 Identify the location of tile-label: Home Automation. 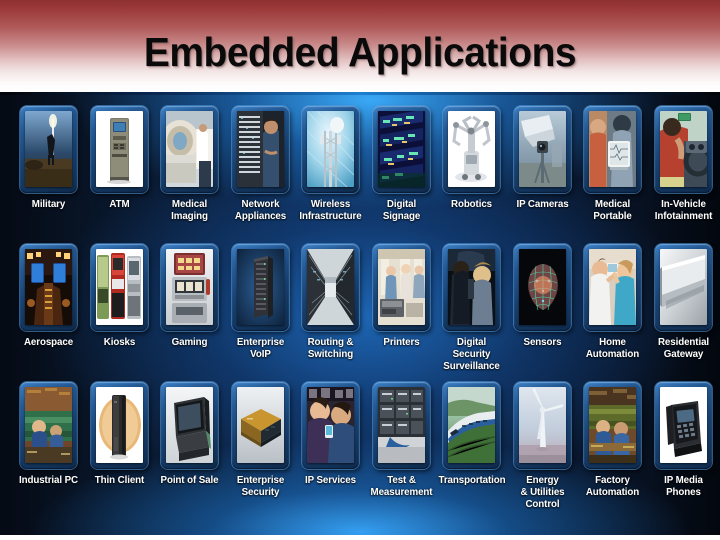
(612, 348).